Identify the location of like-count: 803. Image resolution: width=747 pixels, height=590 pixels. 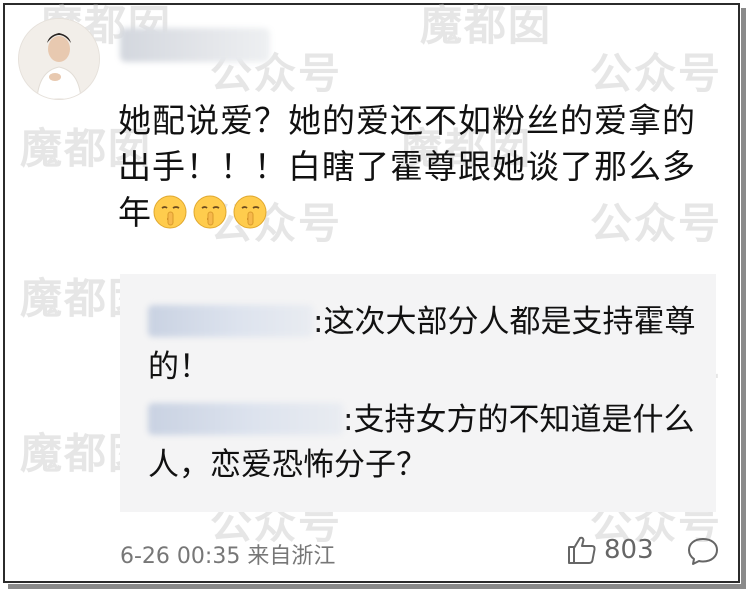
(629, 550).